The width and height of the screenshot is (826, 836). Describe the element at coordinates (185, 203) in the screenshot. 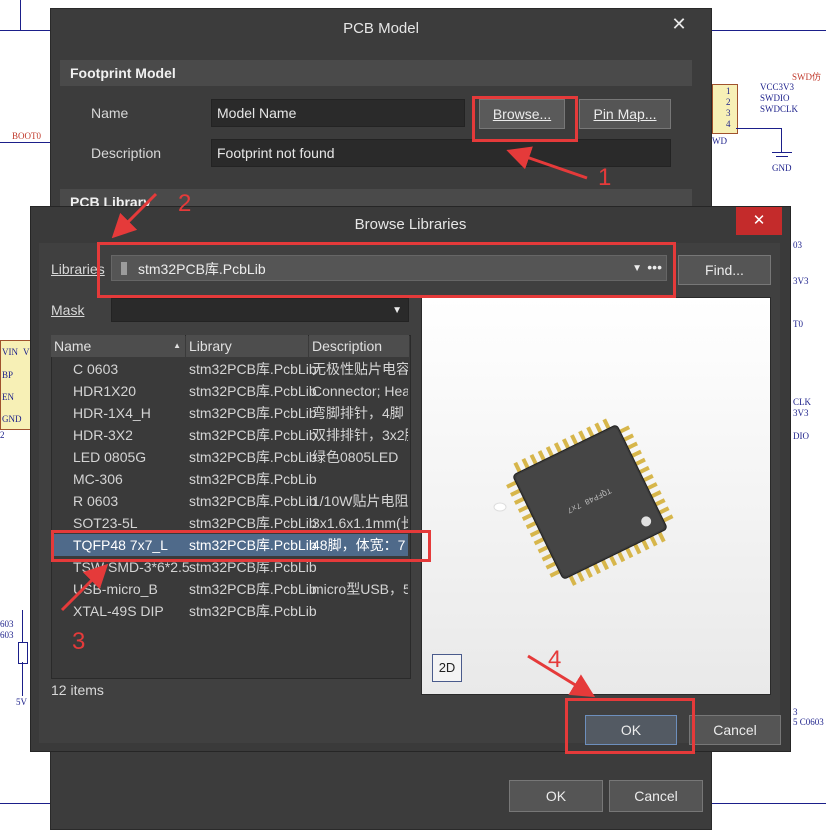

I see `annotation-step-2: 2` at that location.